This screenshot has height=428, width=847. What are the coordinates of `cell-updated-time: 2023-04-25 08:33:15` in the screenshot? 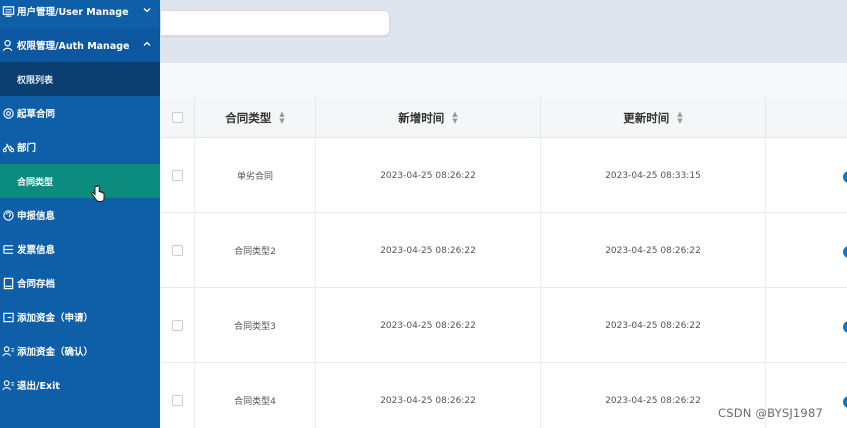 It's located at (653, 175).